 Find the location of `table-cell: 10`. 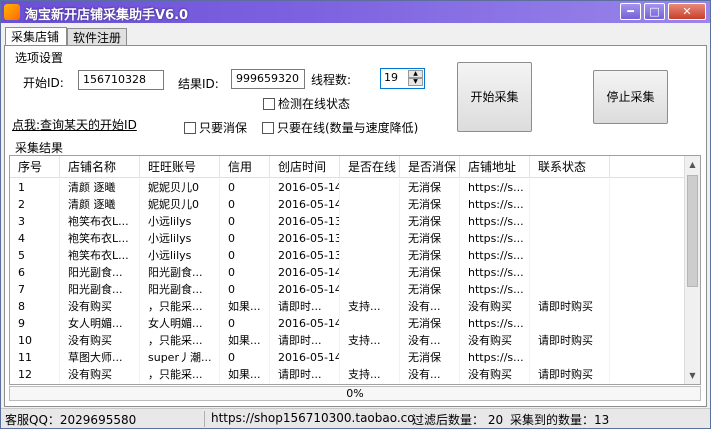

table-cell: 10 is located at coordinates (35, 340).